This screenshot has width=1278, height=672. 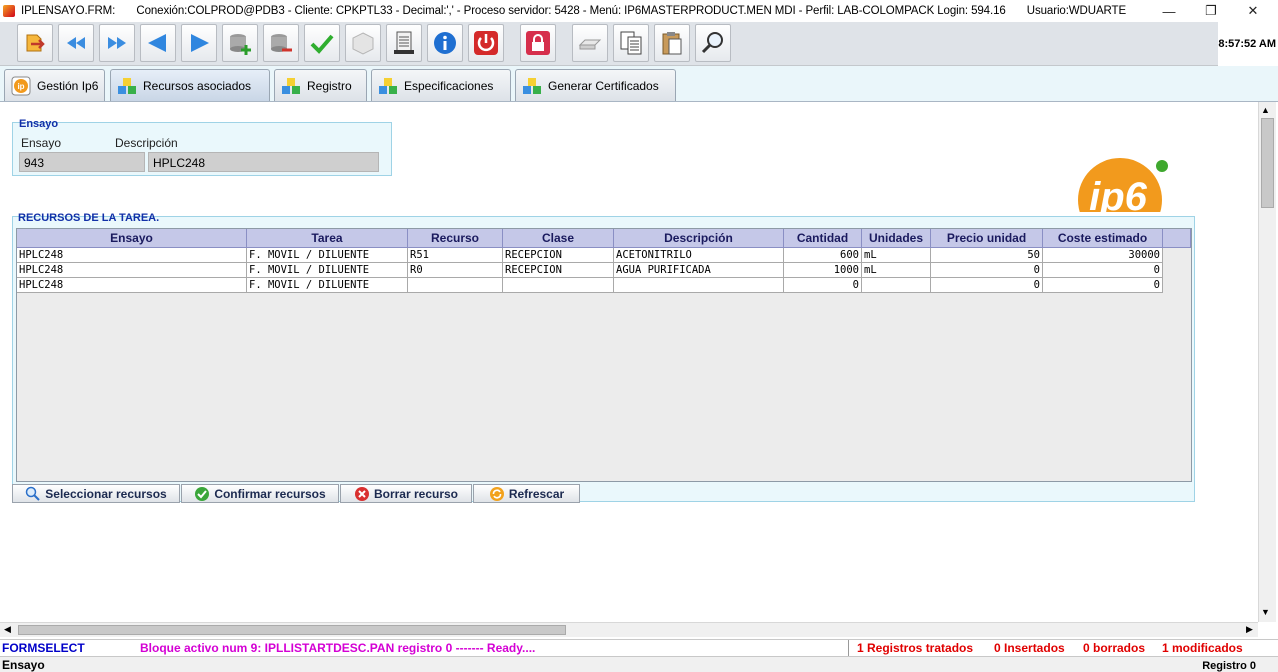 I want to click on erase-icon, so click(x=590, y=44).